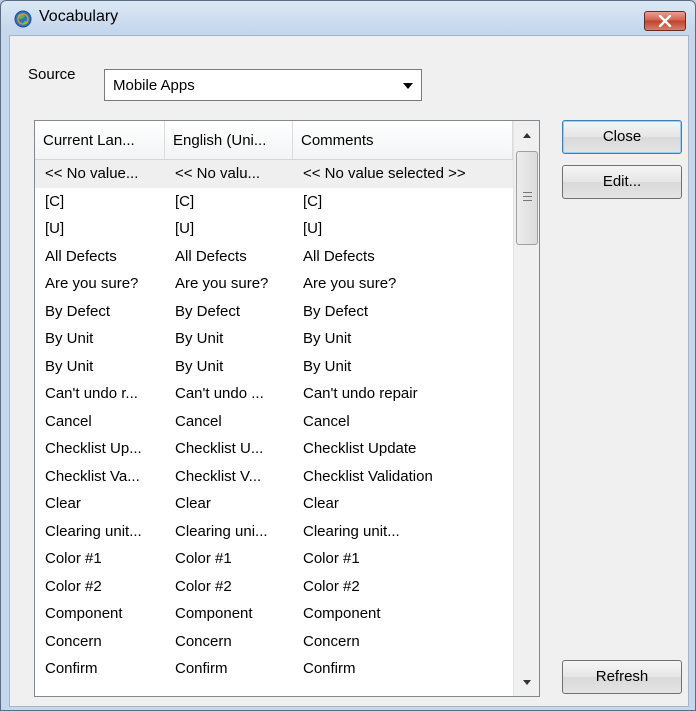 The height and width of the screenshot is (711, 696). Describe the element at coordinates (368, 476) in the screenshot. I see `cell-comments: Checklist Validation` at that location.